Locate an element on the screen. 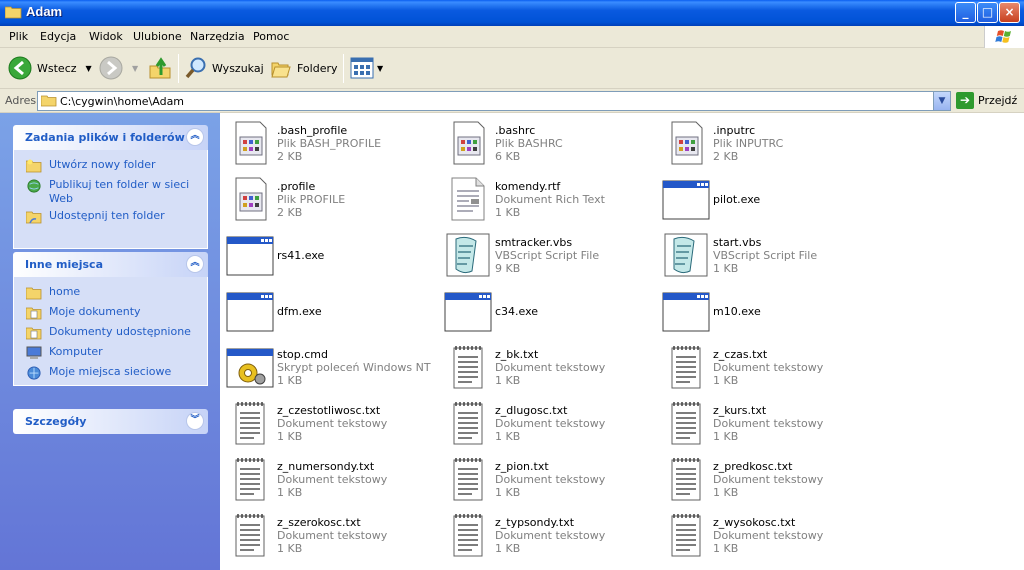 The height and width of the screenshot is (570, 1024). menu-narzedzia: Narzędzia is located at coordinates (217, 36).